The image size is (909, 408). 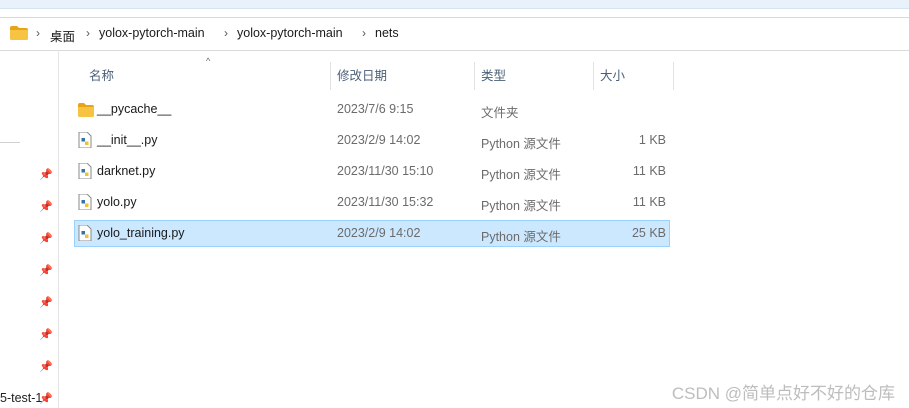 I want to click on file-name: yolo_training.py, so click(x=141, y=233).